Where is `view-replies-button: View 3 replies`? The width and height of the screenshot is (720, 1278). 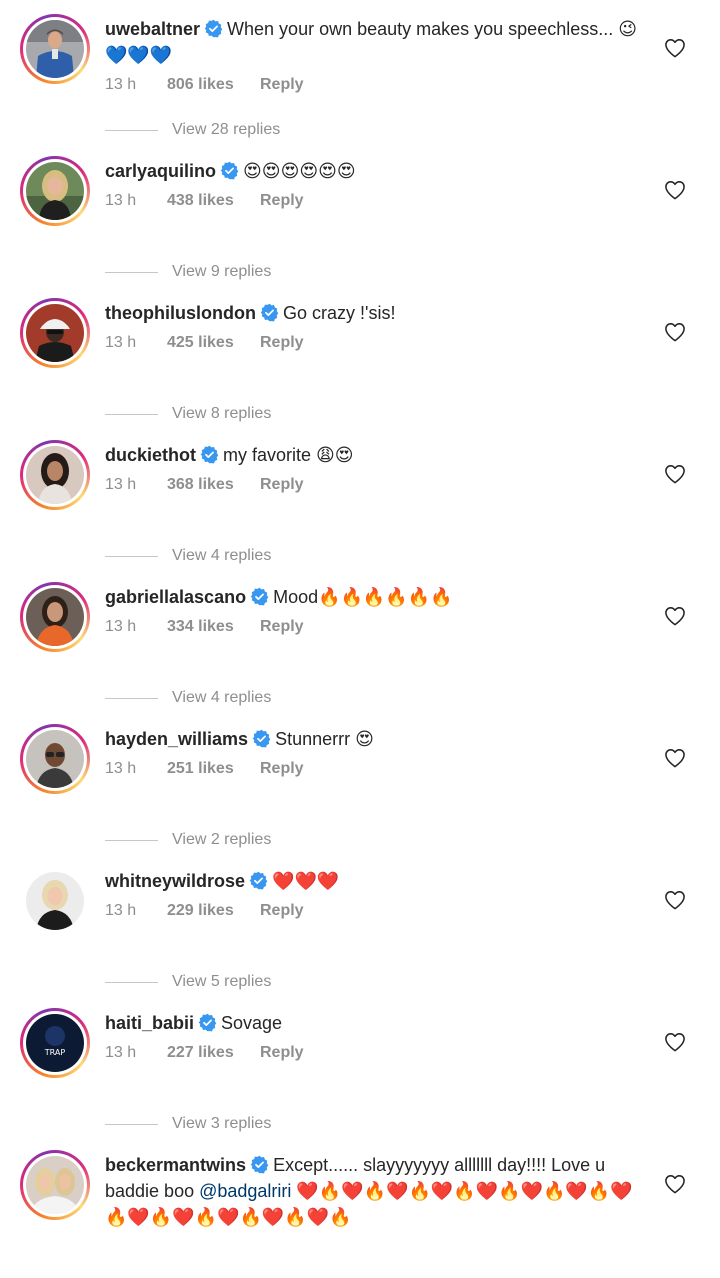
view-replies-button: View 3 replies is located at coordinates (255, 1124).